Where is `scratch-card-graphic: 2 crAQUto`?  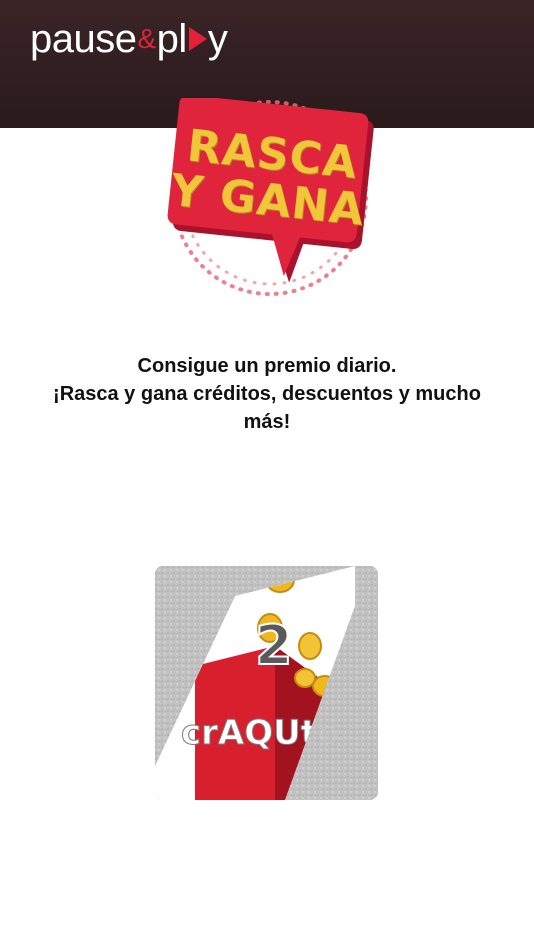
scratch-card-graphic: 2 crAQUto is located at coordinates (266, 683).